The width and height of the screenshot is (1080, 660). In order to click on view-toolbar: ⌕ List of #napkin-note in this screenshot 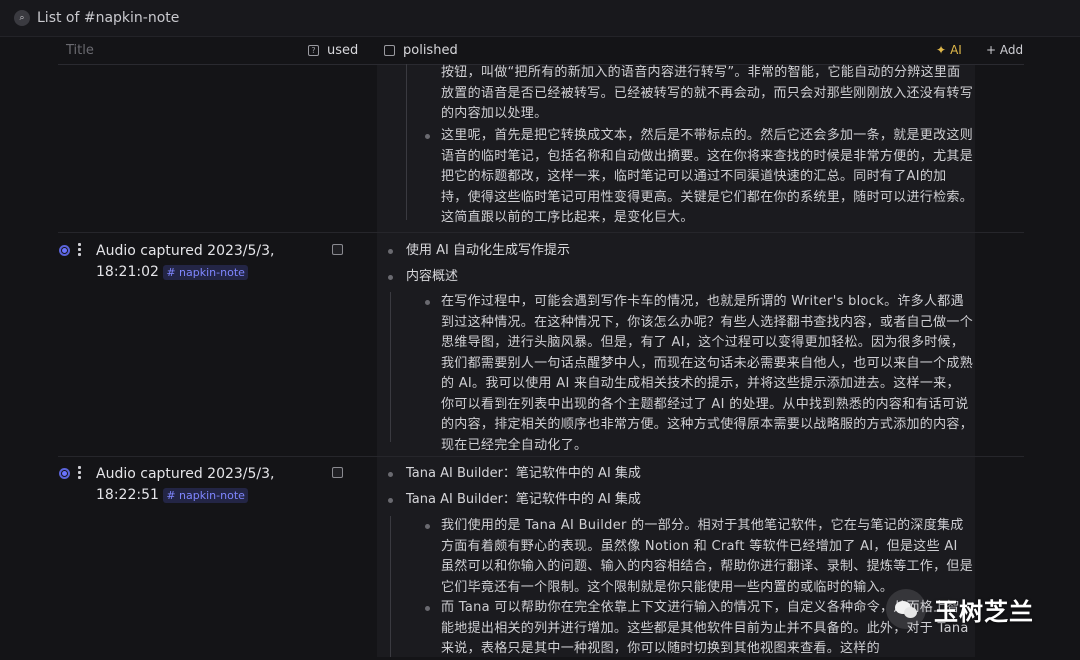, I will do `click(540, 18)`.